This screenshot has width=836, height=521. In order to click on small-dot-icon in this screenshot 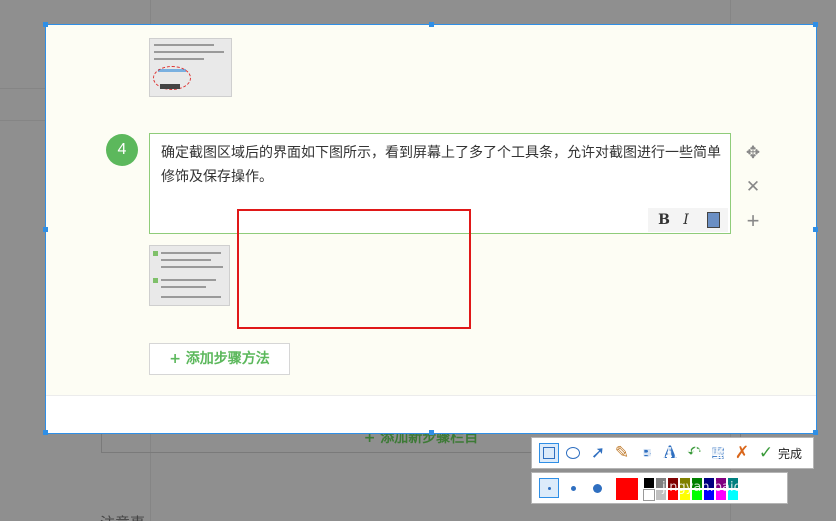, I will do `click(549, 488)`.